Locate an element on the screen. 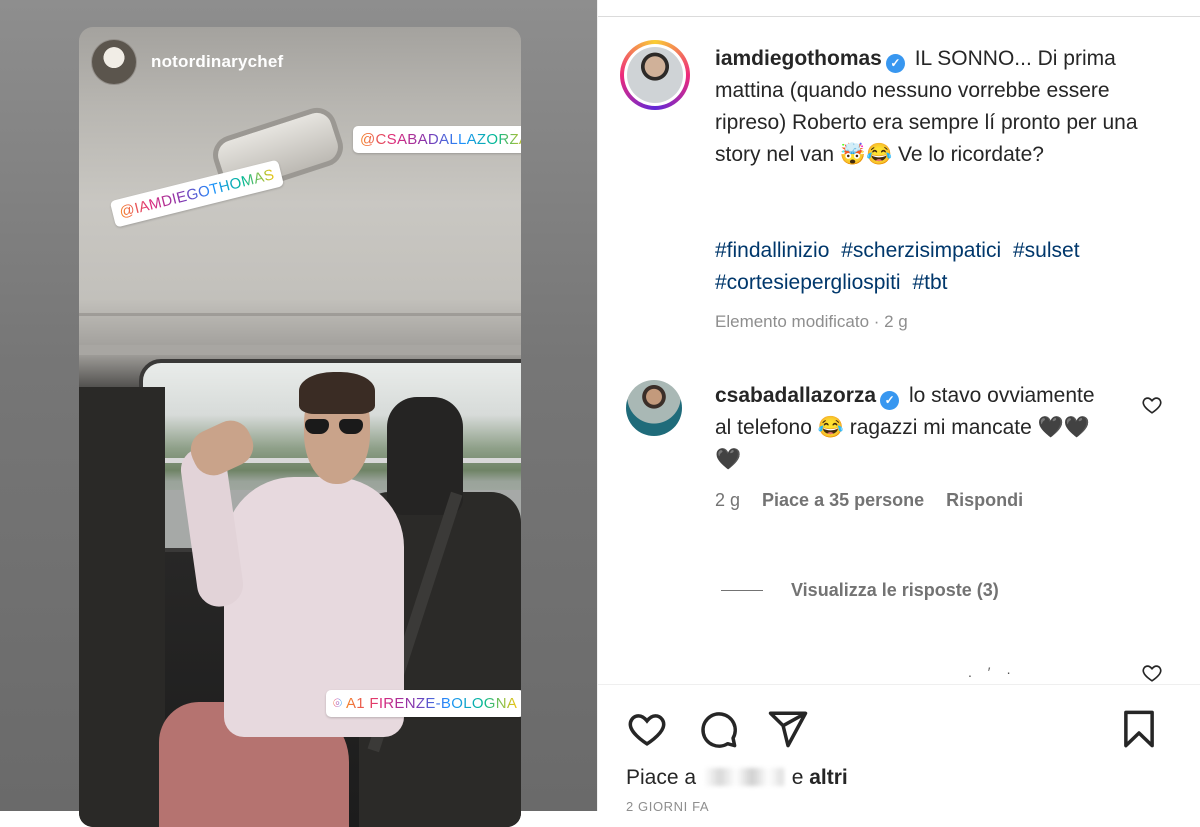 The image size is (1200, 827). story-header: notordinarychef is located at coordinates (187, 62).